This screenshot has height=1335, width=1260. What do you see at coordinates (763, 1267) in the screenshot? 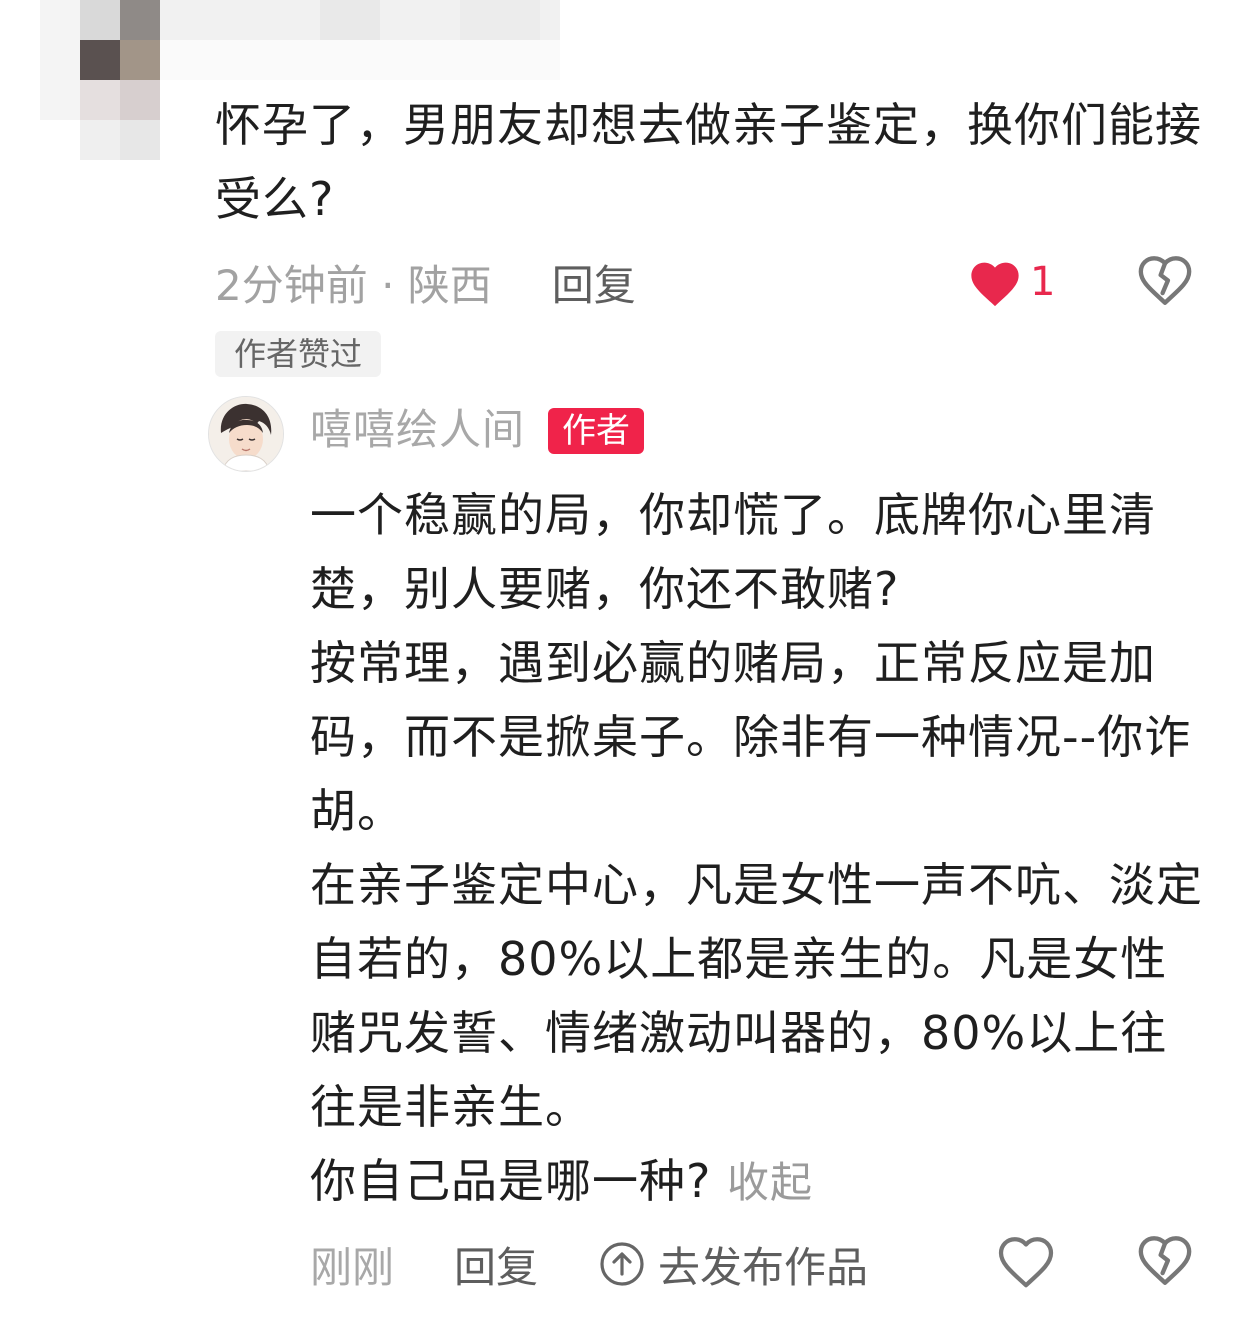
I see `publish-label: 去发布作品` at bounding box center [763, 1267].